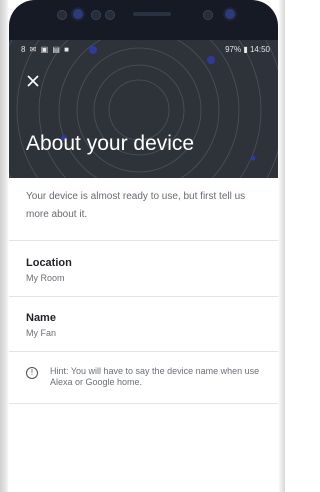 The image size is (320, 492). Describe the element at coordinates (78, 14) in the screenshot. I see `front-camera-icon` at that location.